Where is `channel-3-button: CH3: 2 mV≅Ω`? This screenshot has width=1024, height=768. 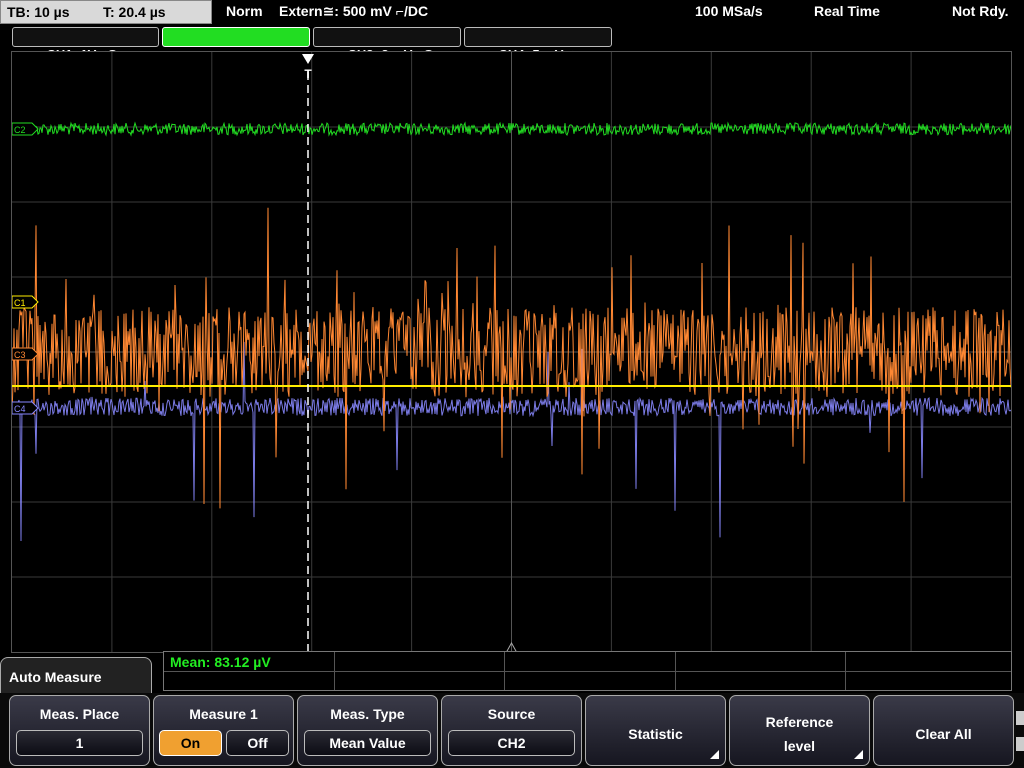
channel-3-button: CH3: 2 mV≅Ω is located at coordinates (387, 44).